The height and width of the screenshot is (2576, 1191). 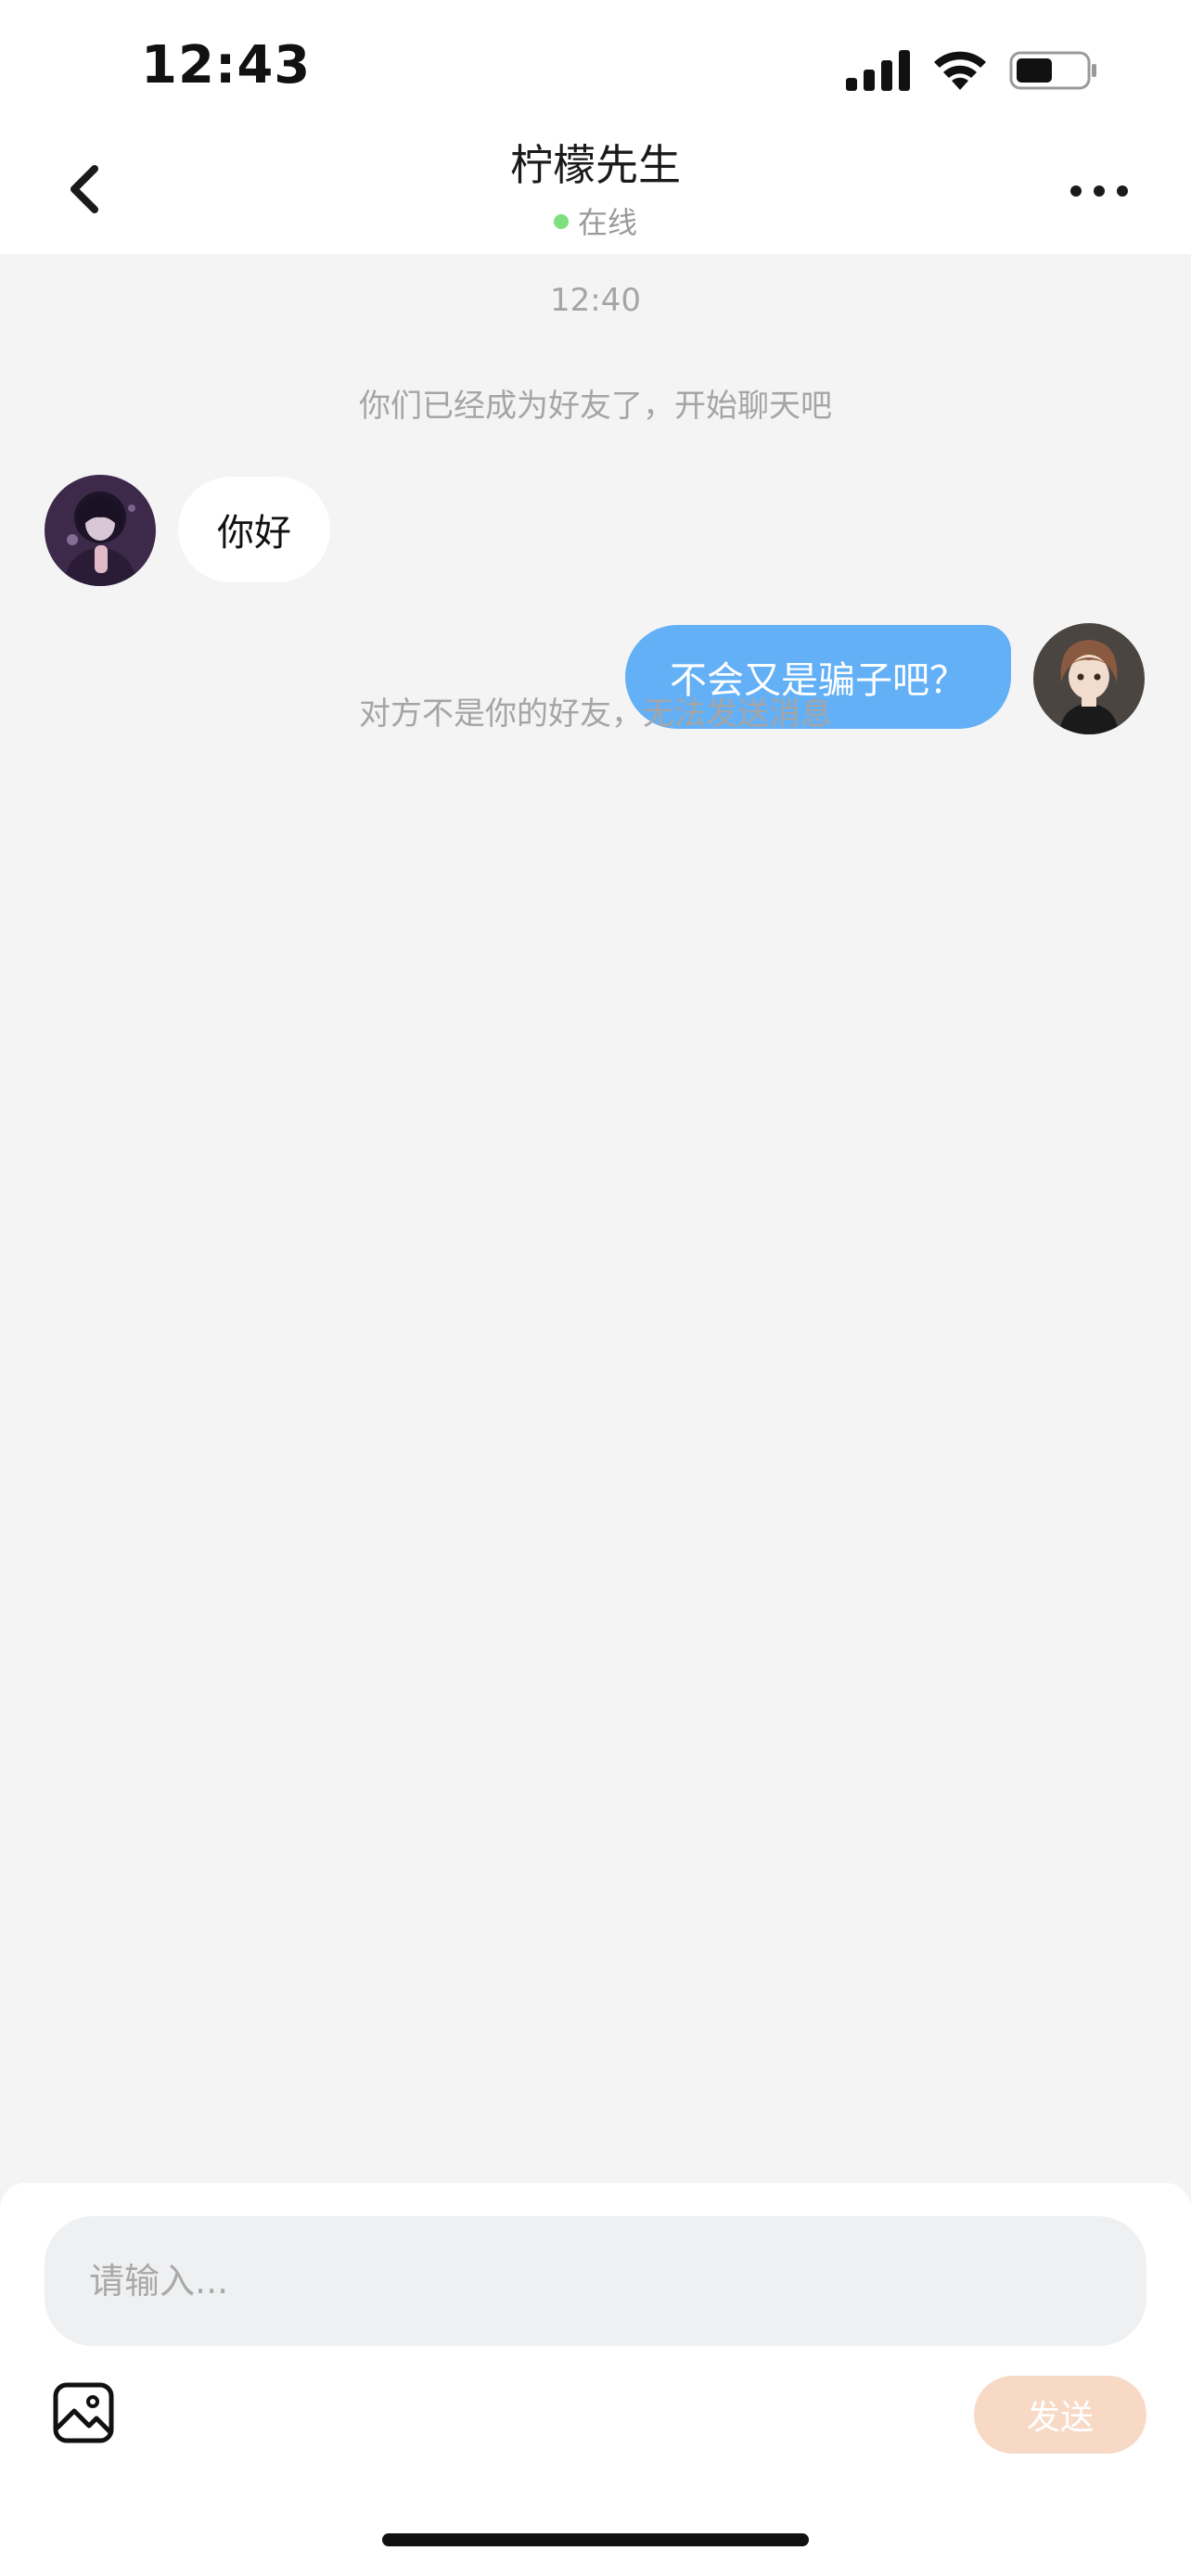 What do you see at coordinates (595, 2281) in the screenshot?
I see `message-input` at bounding box center [595, 2281].